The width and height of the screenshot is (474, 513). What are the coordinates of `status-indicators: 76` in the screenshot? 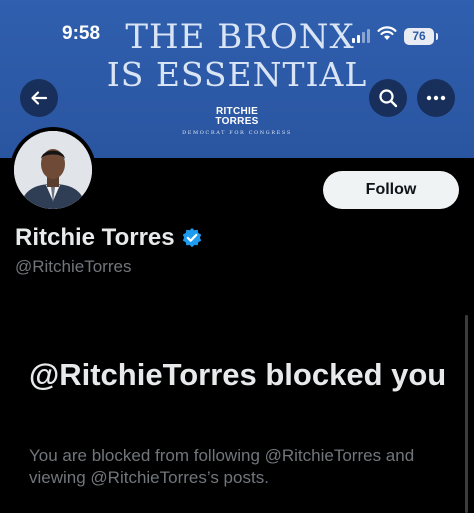 It's located at (395, 36).